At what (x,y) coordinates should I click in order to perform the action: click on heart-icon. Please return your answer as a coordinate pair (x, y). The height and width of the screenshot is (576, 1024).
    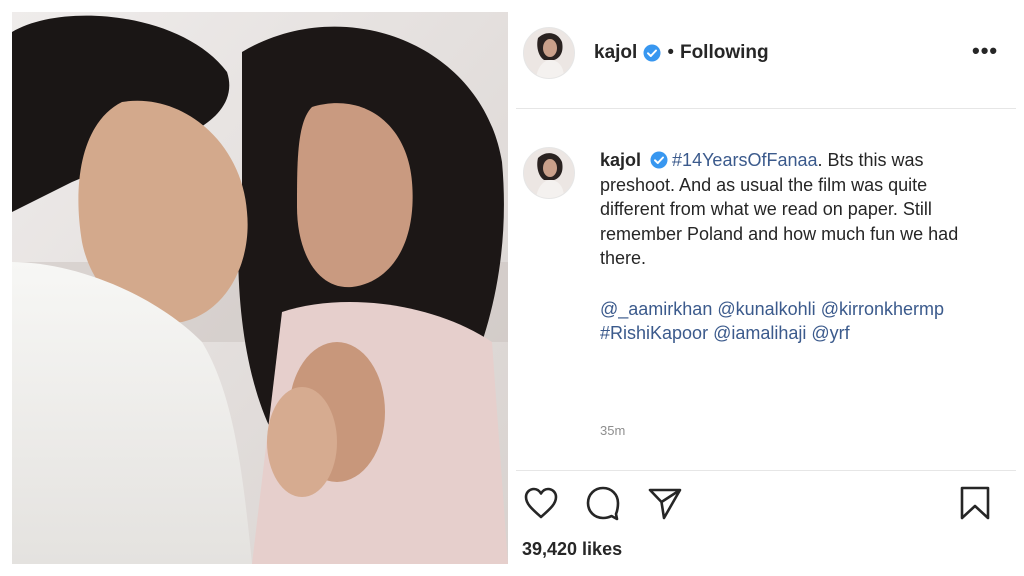
    Looking at the image, I should click on (541, 503).